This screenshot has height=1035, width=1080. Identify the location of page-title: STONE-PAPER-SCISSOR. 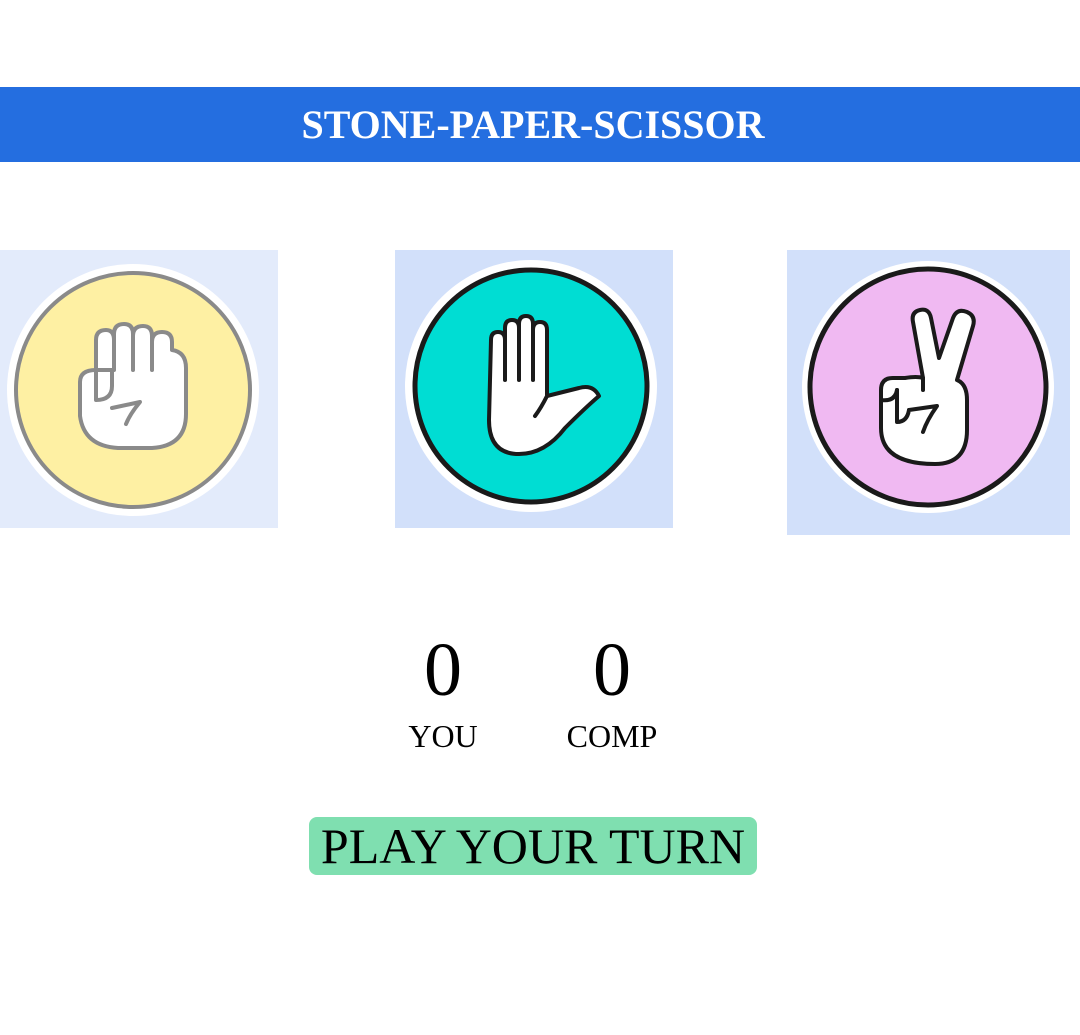
(533, 124).